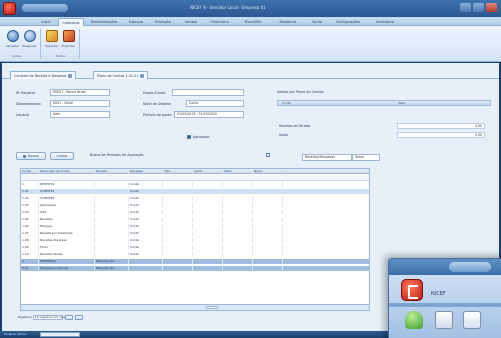 This screenshot has height=338, width=501. Describe the element at coordinates (209, 114) in the screenshot. I see `periodo-field: 01/03/2019 - 31/03/2019` at that location.